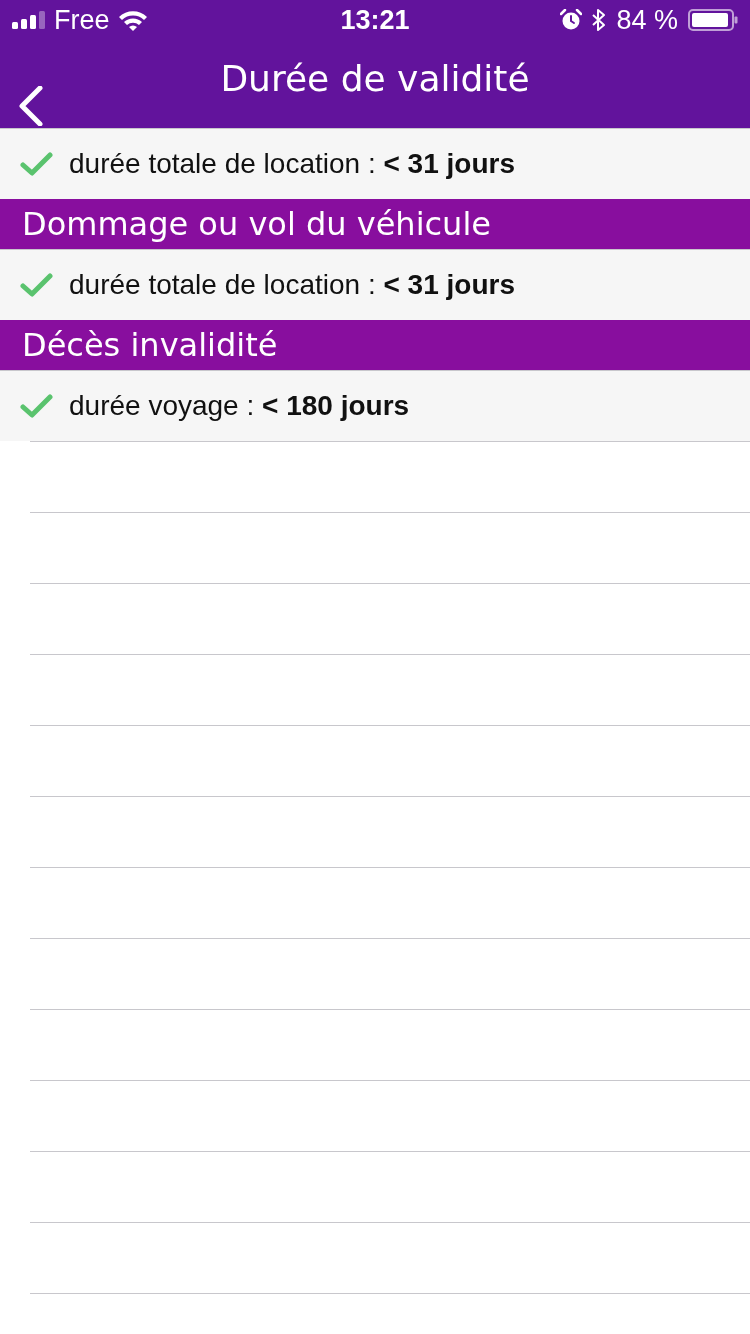 The width and height of the screenshot is (750, 1334). What do you see at coordinates (571, 20) in the screenshot?
I see `alarm-clock-icon` at bounding box center [571, 20].